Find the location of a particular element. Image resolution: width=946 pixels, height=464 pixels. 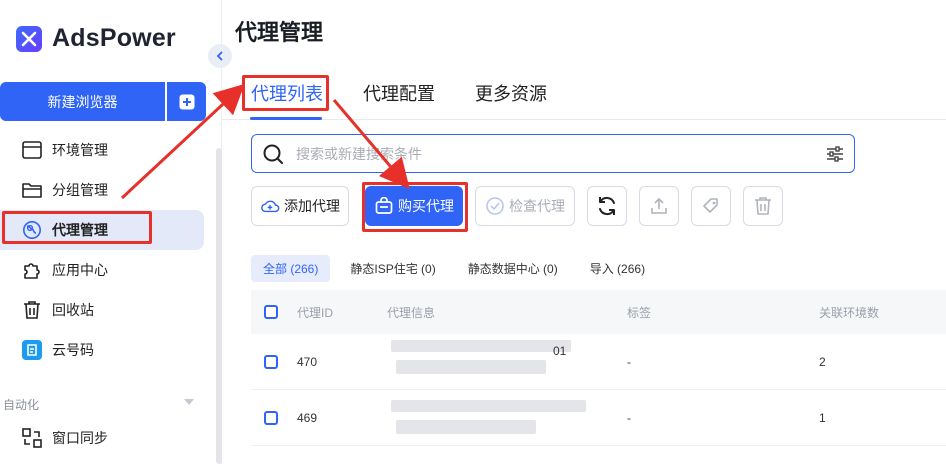

sidebar-menu: 环境管理 分组管理 代理管理 应用中心 回收站 云号码 is located at coordinates (103, 250).